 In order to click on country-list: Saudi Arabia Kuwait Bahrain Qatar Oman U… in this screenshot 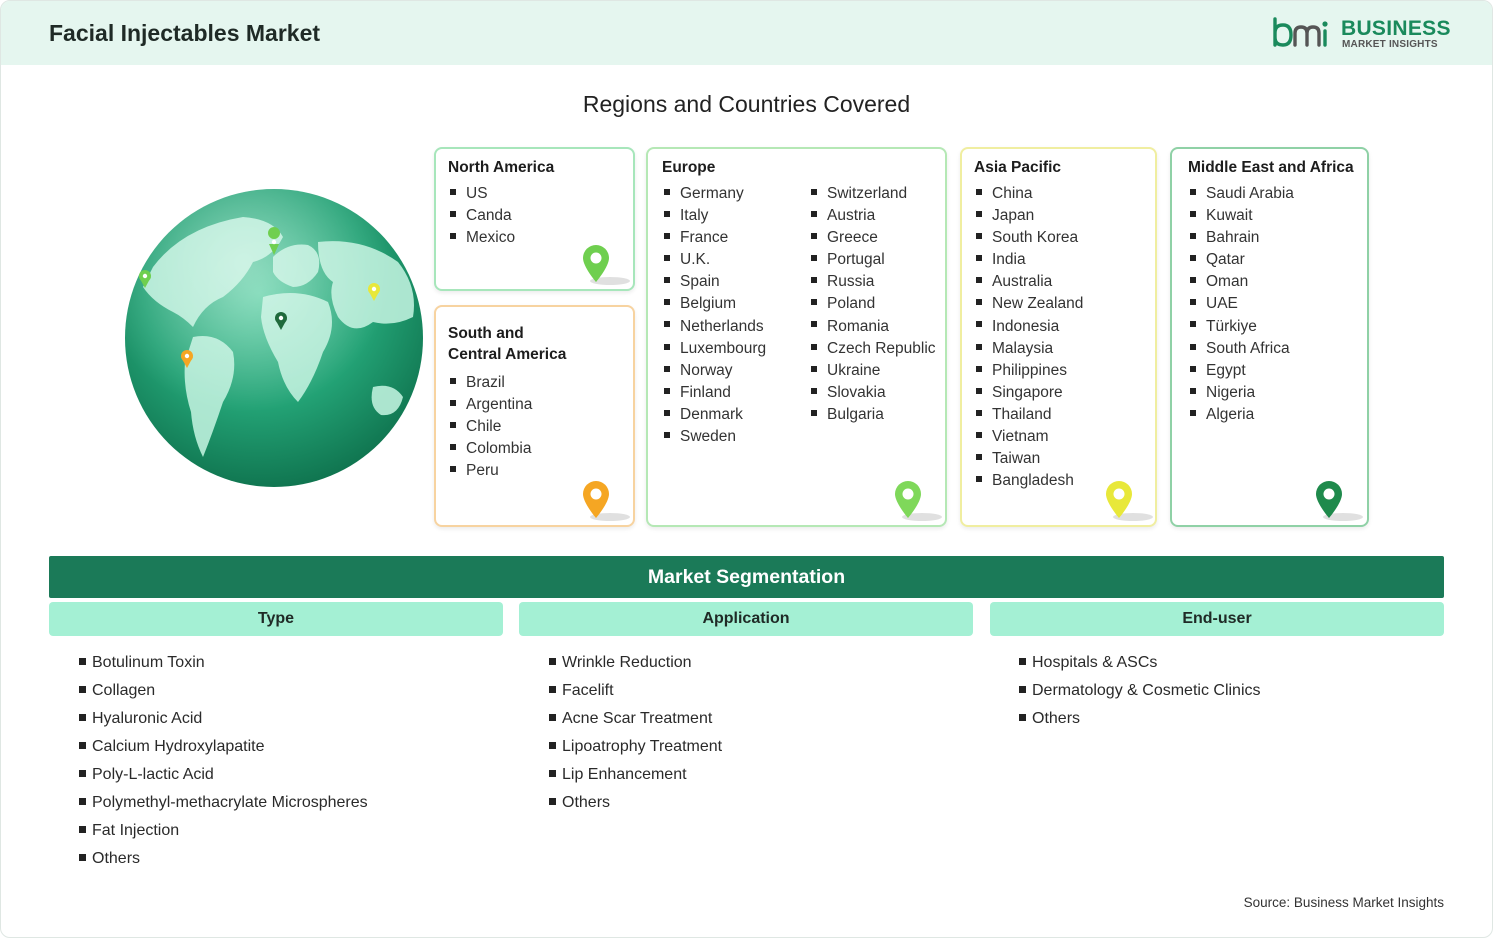, I will do `click(1242, 304)`.